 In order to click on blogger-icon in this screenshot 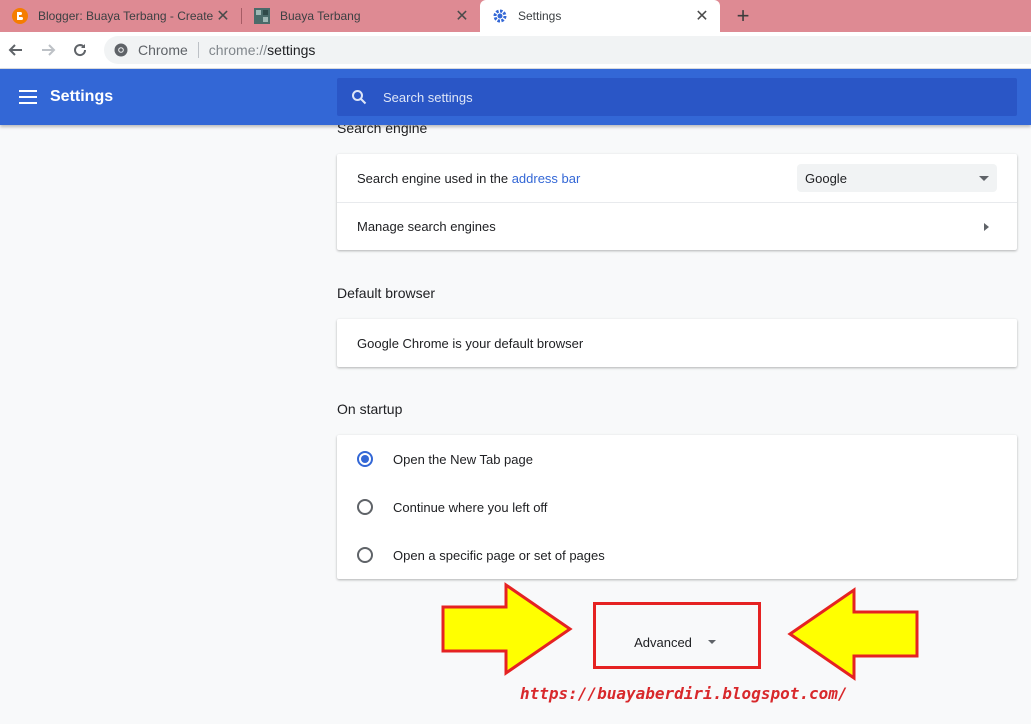, I will do `click(20, 16)`.